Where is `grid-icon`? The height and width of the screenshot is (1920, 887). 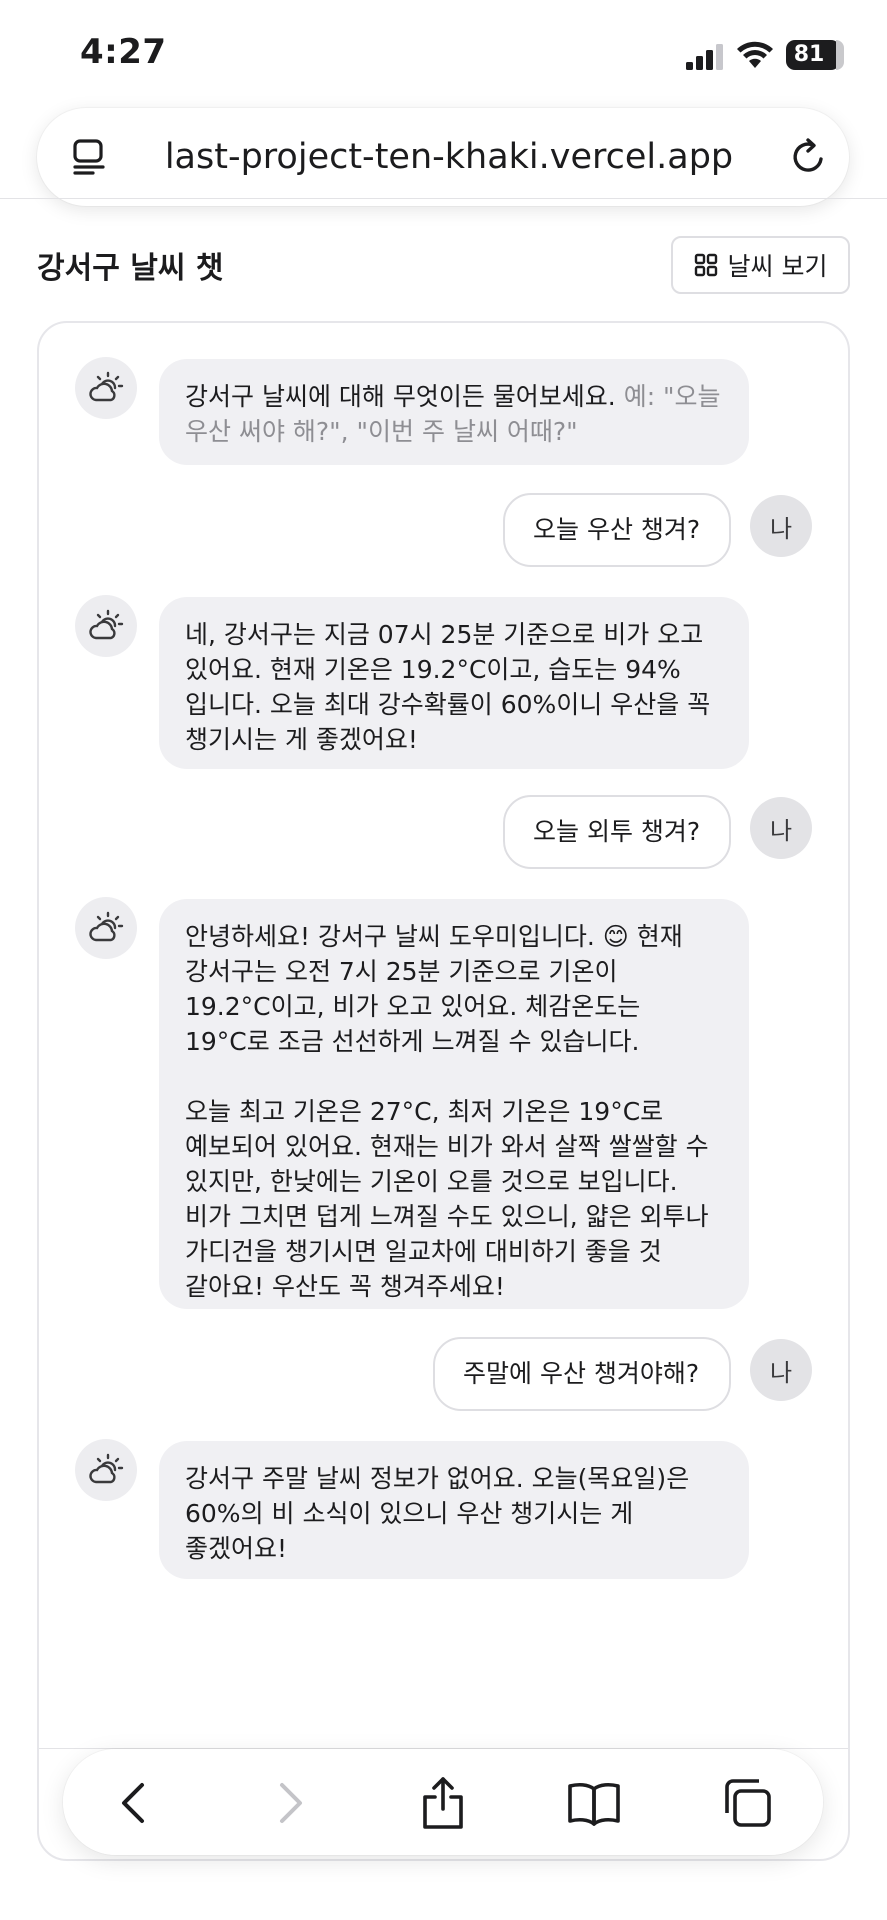
grid-icon is located at coordinates (705, 265).